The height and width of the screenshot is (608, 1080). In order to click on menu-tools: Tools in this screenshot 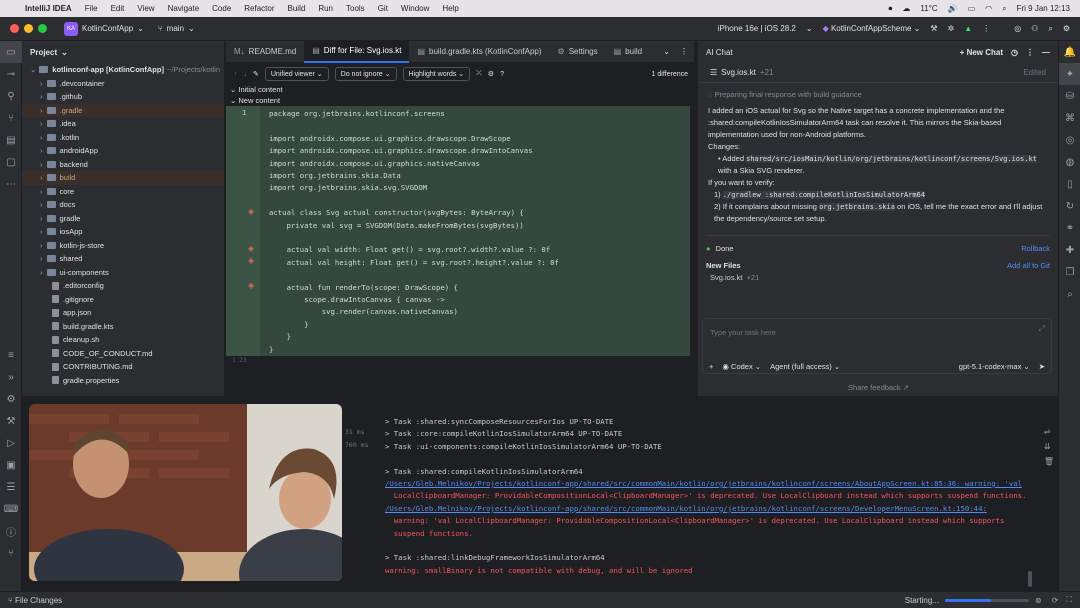, I will do `click(355, 8)`.